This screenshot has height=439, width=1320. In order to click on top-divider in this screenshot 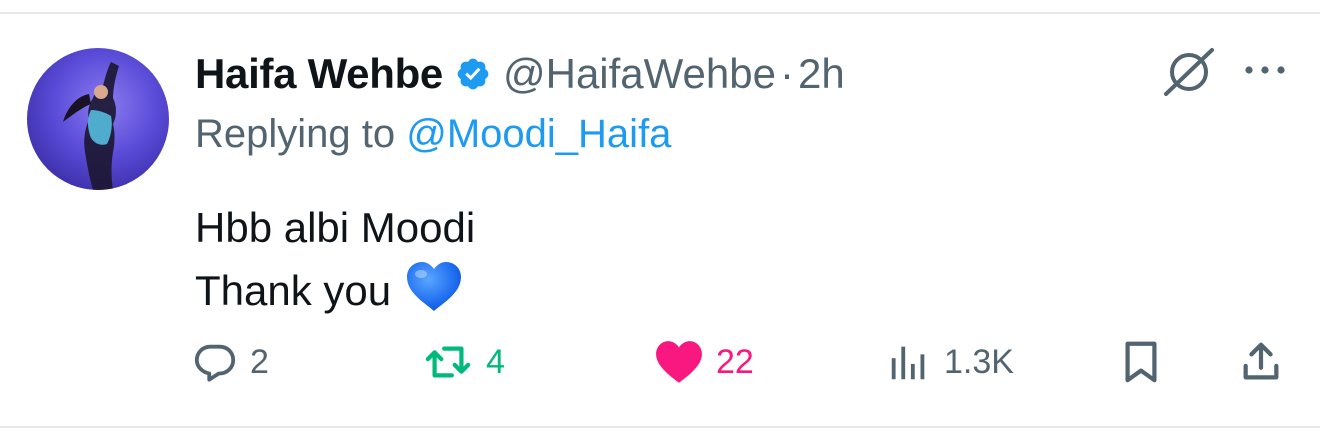, I will do `click(660, 13)`.